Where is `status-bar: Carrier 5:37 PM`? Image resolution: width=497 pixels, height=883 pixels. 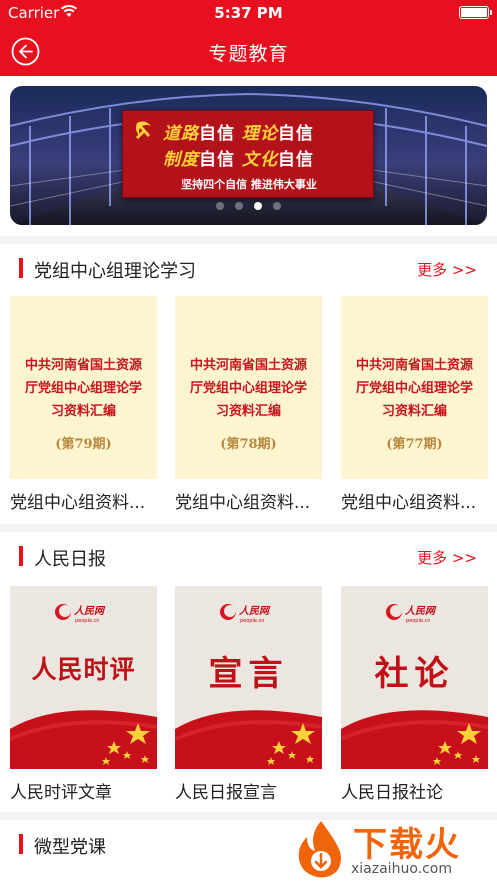 status-bar: Carrier 5:37 PM is located at coordinates (248, 13).